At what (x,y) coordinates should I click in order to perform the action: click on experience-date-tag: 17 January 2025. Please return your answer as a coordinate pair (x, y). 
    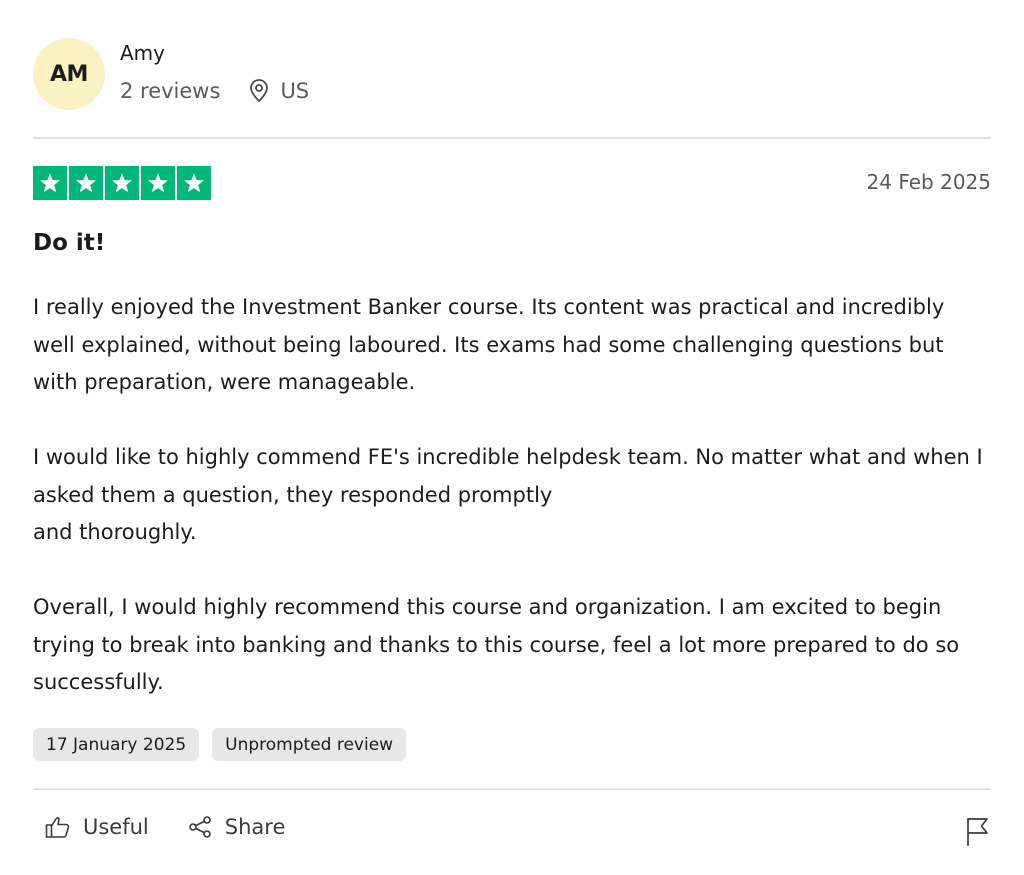
    Looking at the image, I should click on (116, 744).